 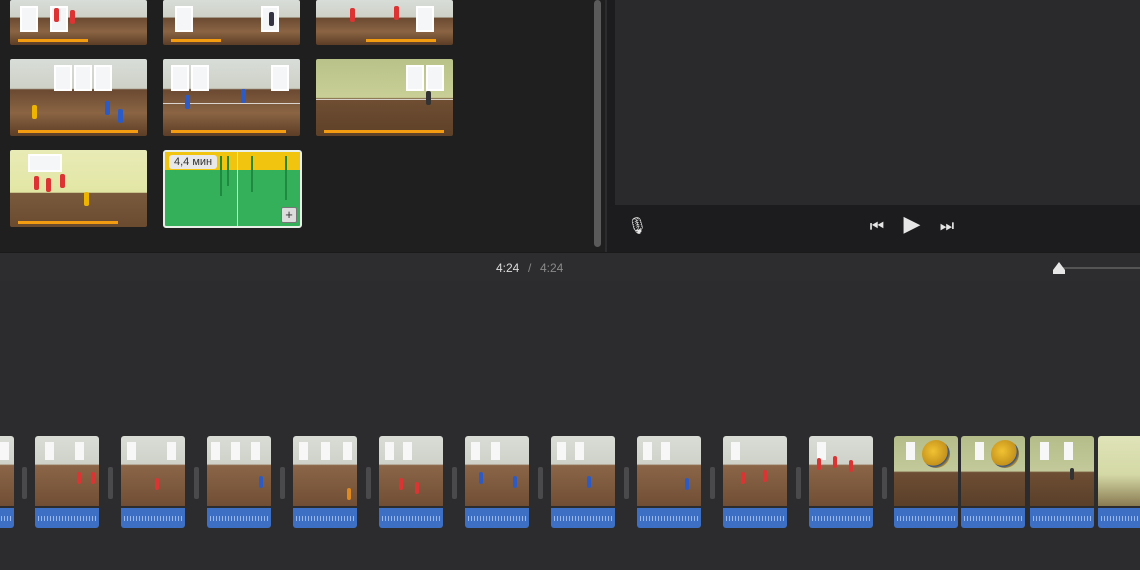 I want to click on skimmer-line, so click(x=237, y=189).